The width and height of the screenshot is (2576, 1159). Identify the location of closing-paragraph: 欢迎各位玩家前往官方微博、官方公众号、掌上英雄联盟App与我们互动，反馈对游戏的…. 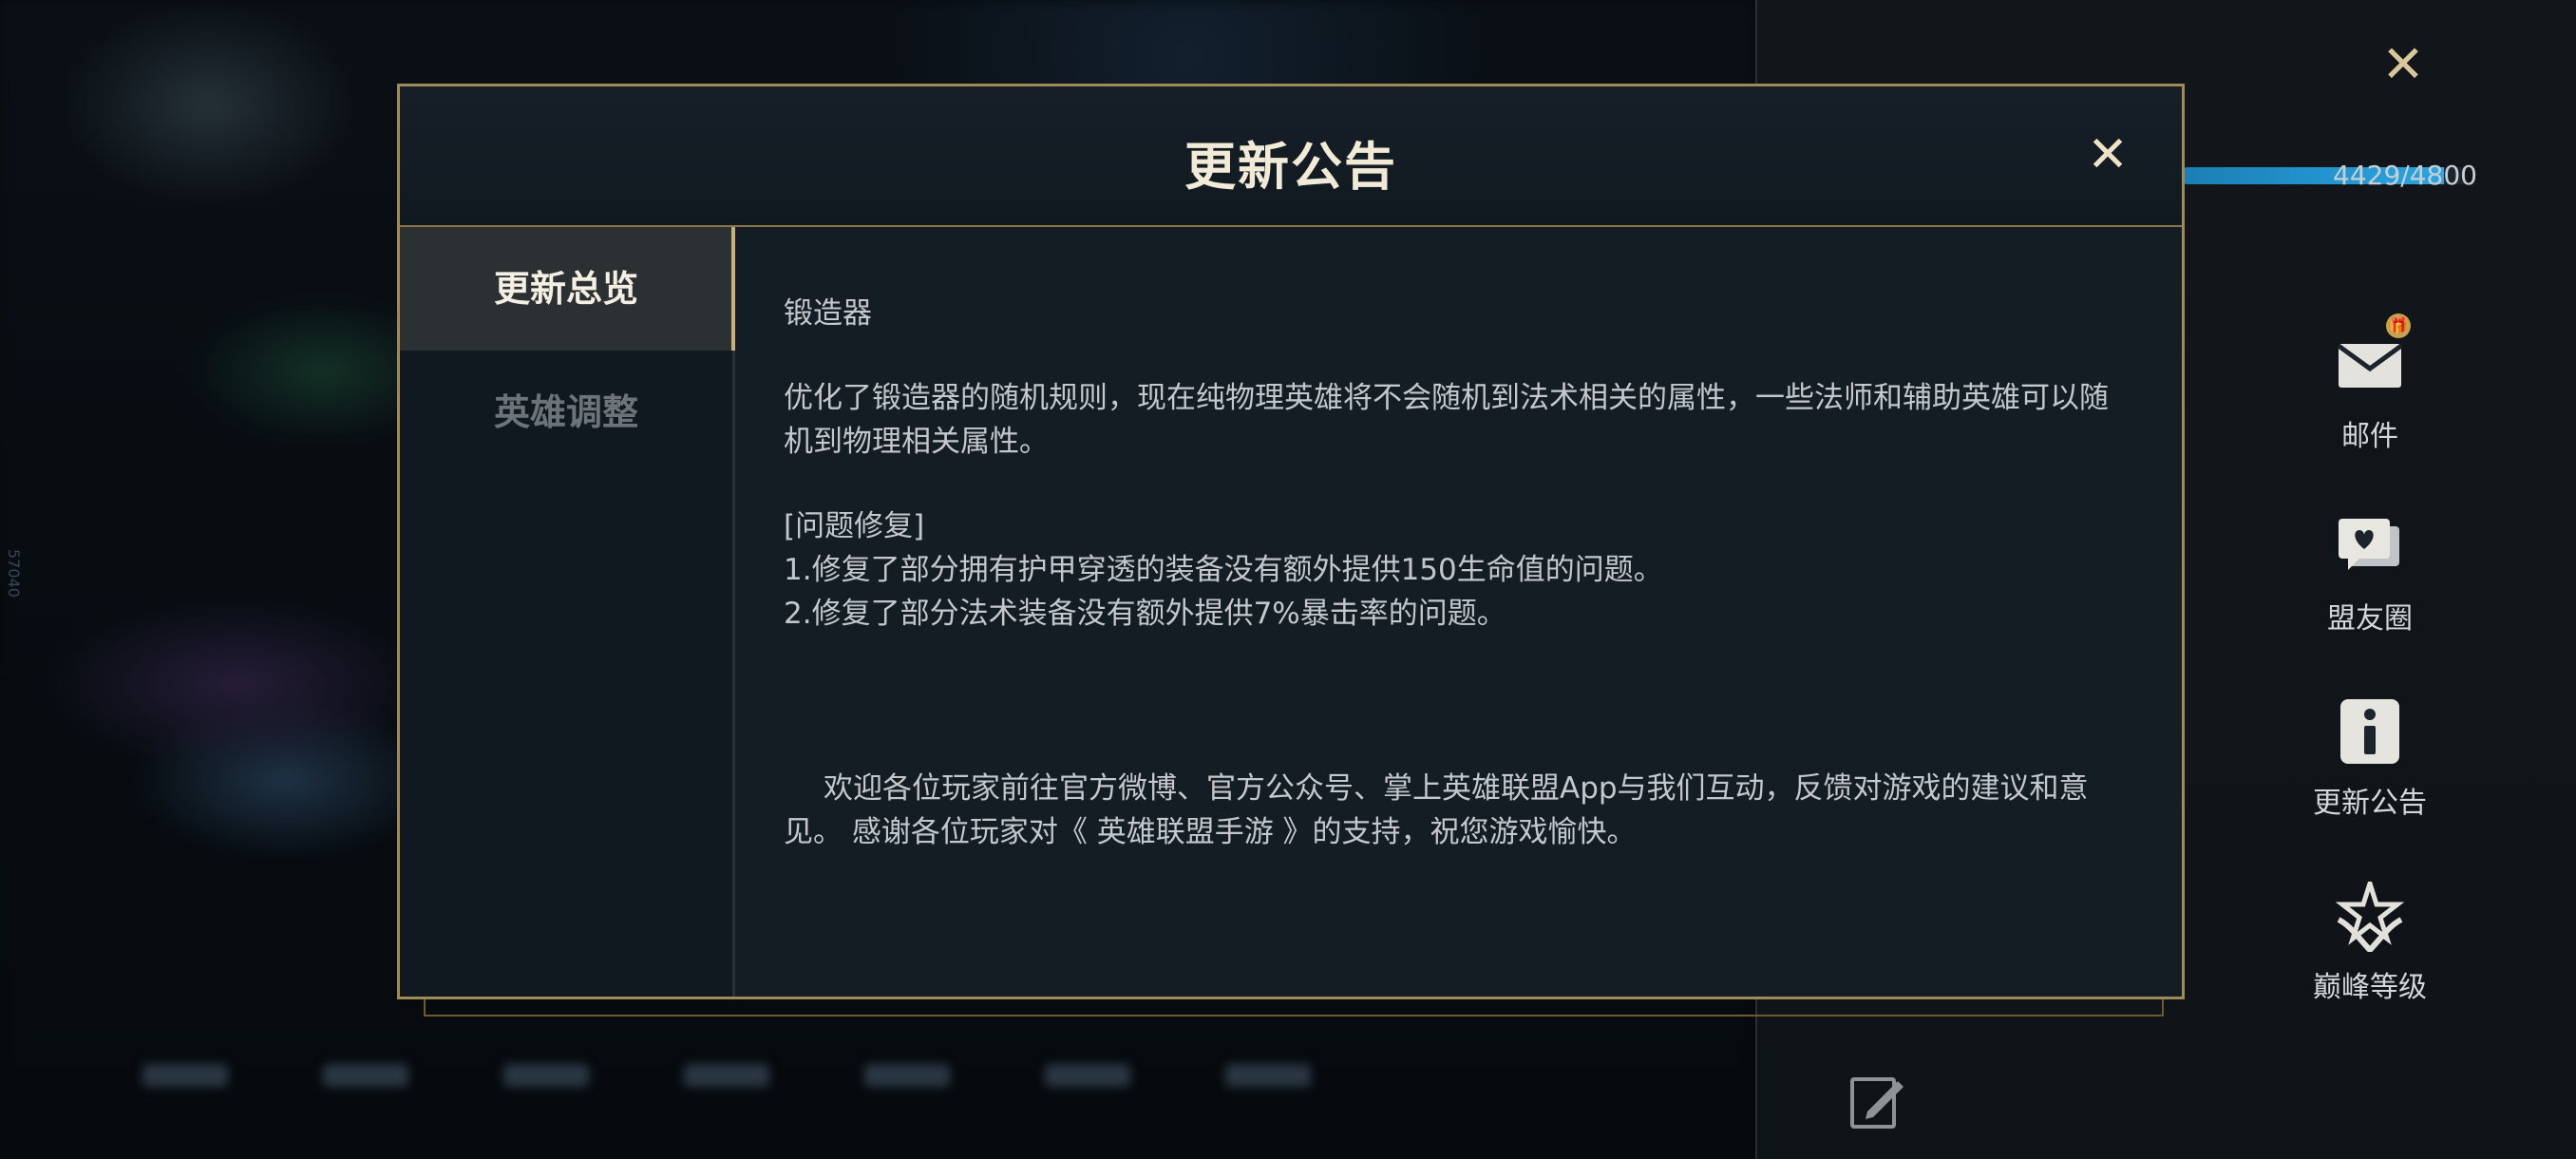
(1436, 810).